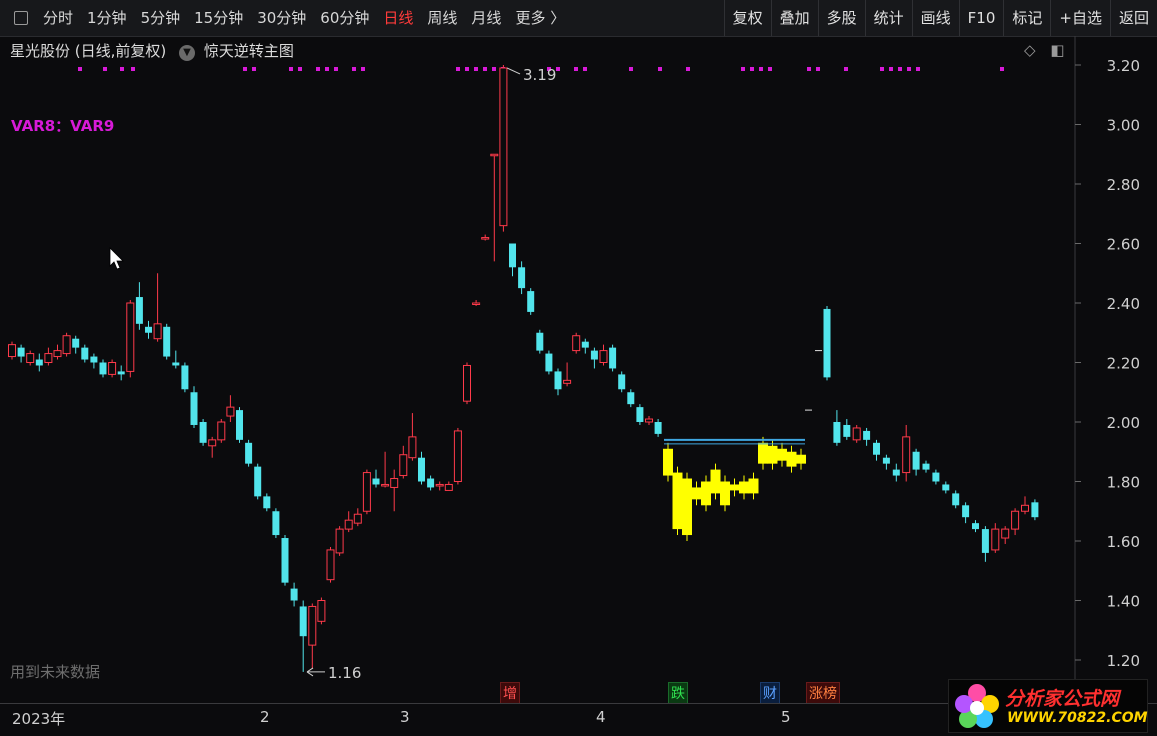 The image size is (1157, 736). Describe the element at coordinates (442, 18) in the screenshot. I see `tab-period-7: 周线` at that location.